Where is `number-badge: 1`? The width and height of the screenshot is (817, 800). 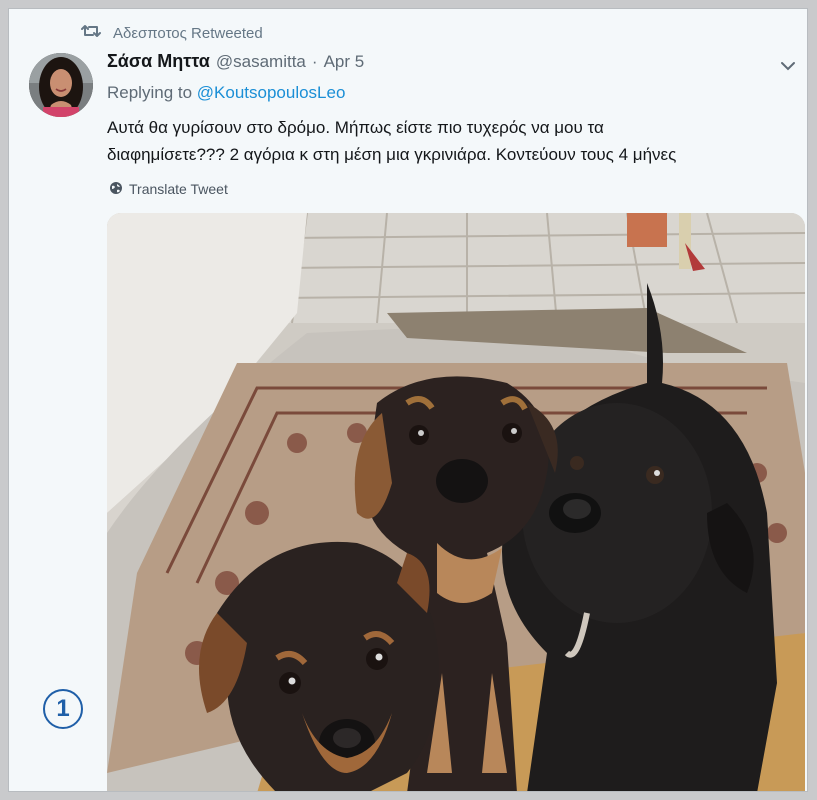 number-badge: 1 is located at coordinates (63, 709).